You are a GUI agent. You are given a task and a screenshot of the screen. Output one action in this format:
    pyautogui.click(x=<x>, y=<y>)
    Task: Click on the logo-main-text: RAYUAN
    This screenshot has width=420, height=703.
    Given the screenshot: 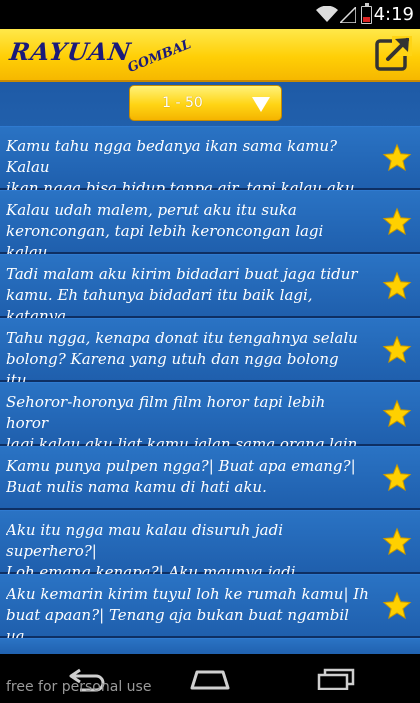 What is the action you would take?
    pyautogui.click(x=70, y=51)
    